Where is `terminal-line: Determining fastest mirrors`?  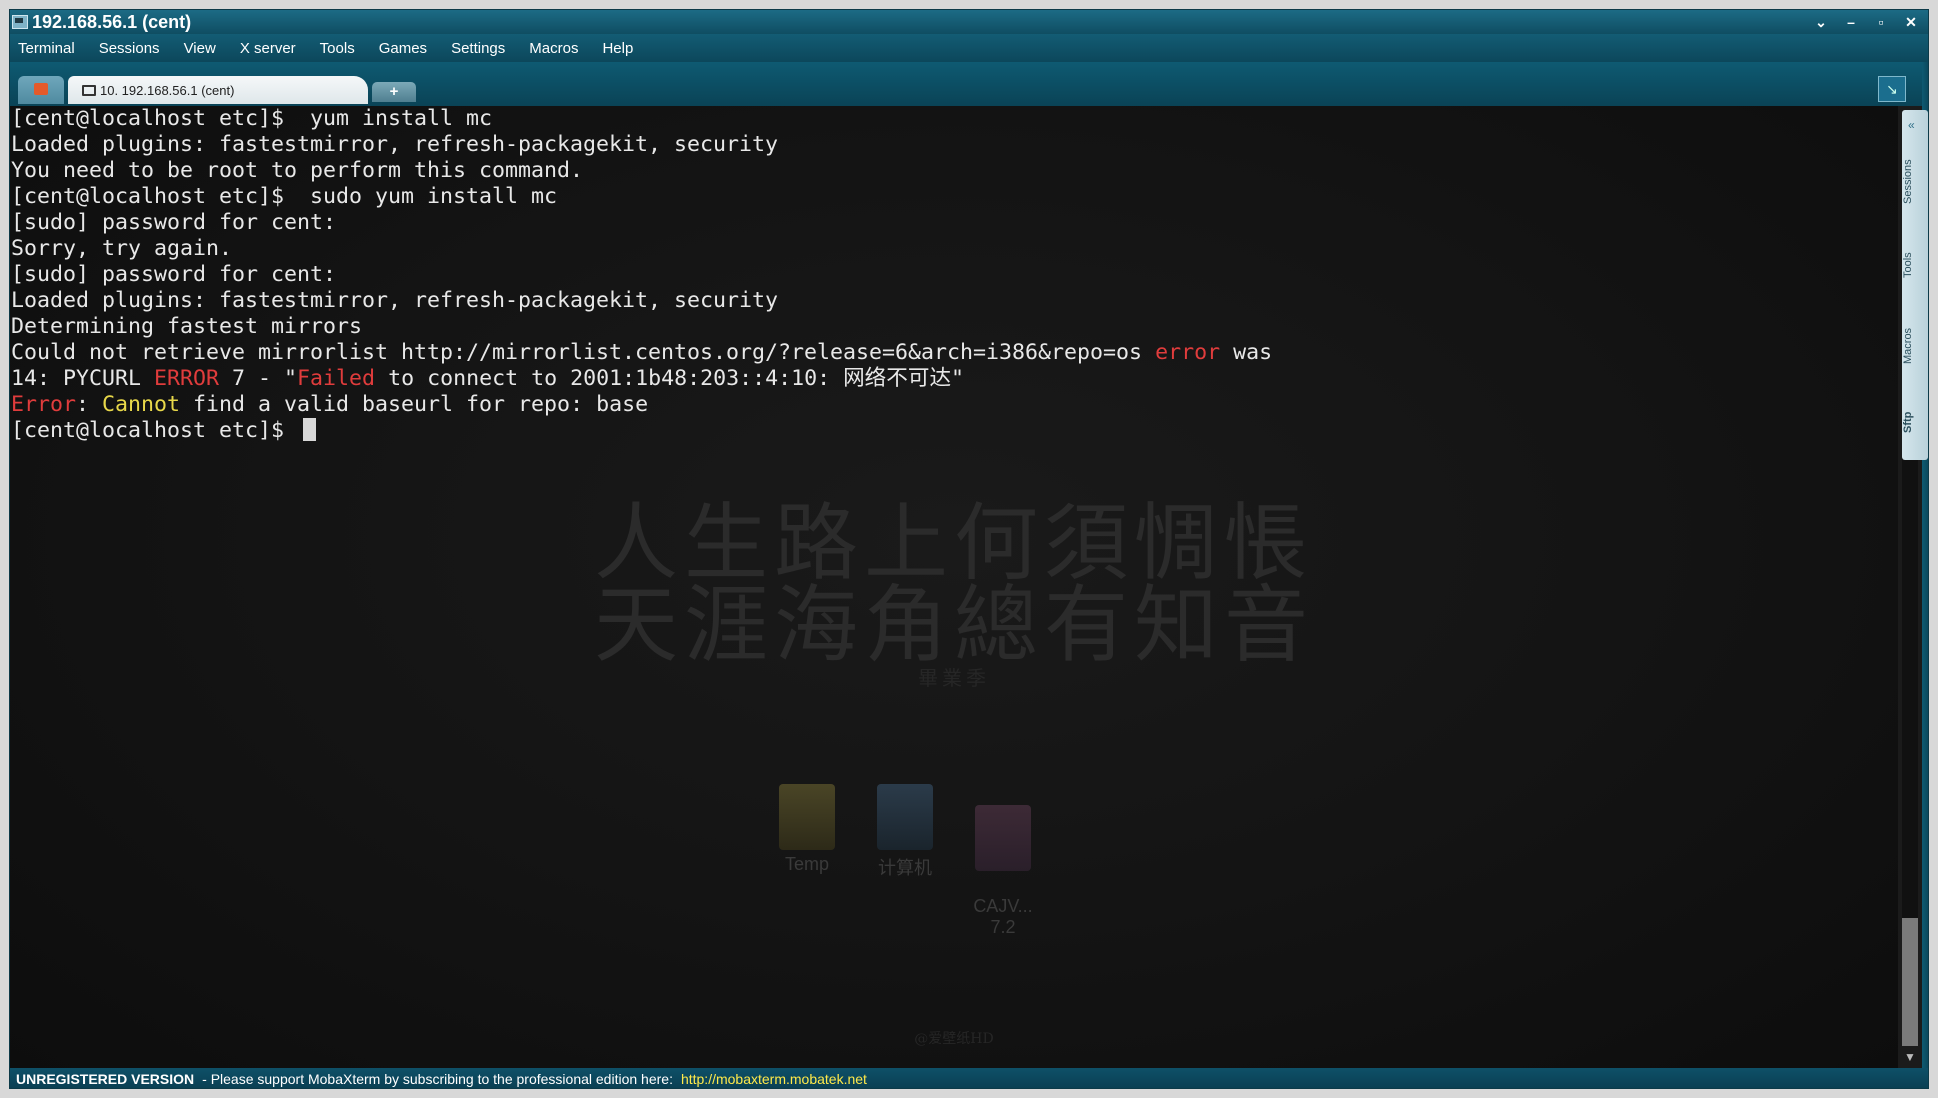
terminal-line: Determining fastest mirrors is located at coordinates (641, 327).